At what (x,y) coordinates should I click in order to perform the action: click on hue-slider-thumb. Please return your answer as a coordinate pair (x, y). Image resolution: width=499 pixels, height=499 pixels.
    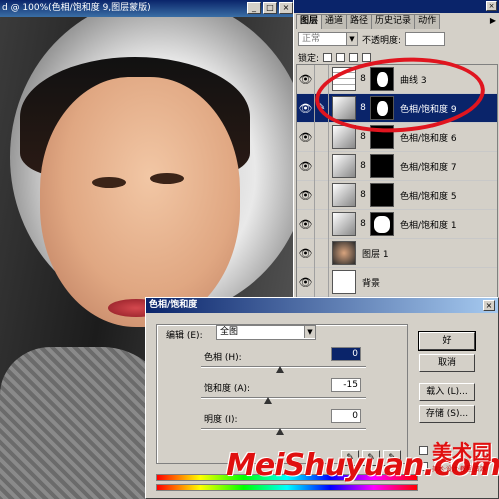
    Looking at the image, I should click on (280, 369).